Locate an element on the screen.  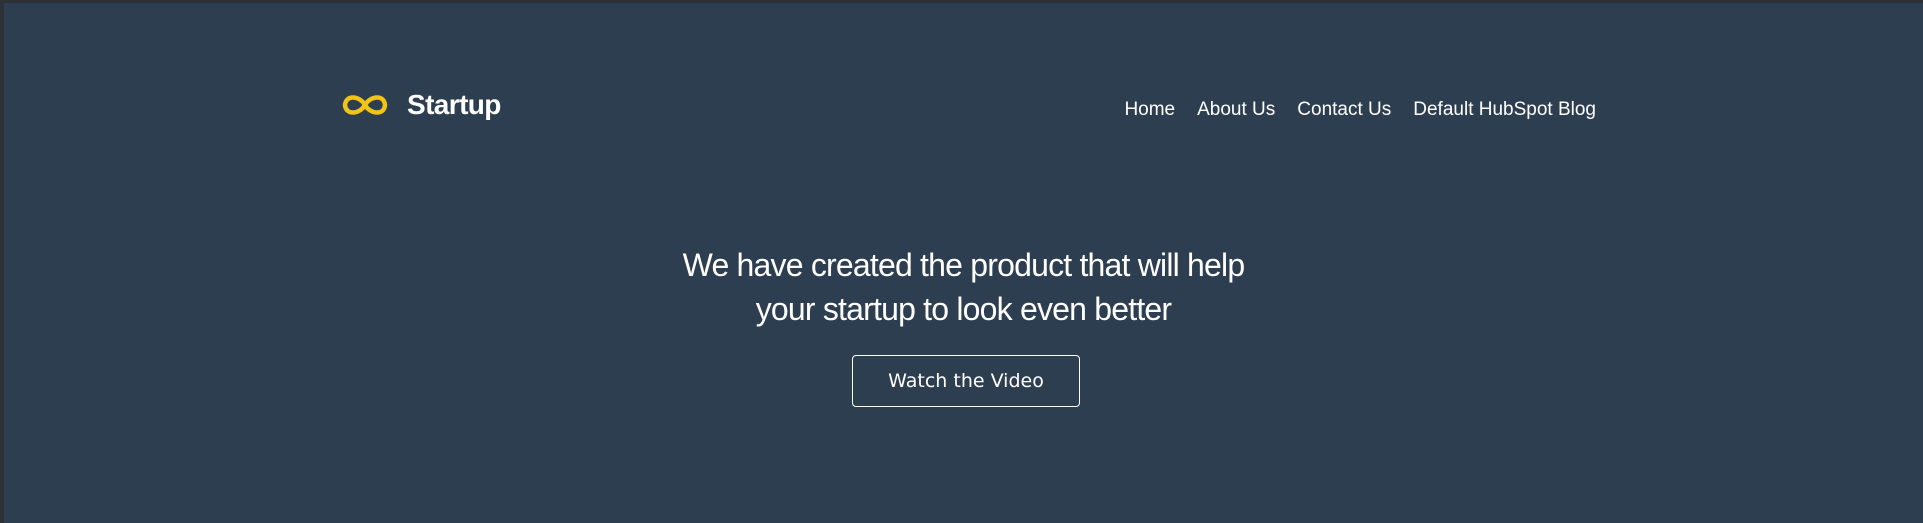
nav-link-home: Home is located at coordinates (1149, 110).